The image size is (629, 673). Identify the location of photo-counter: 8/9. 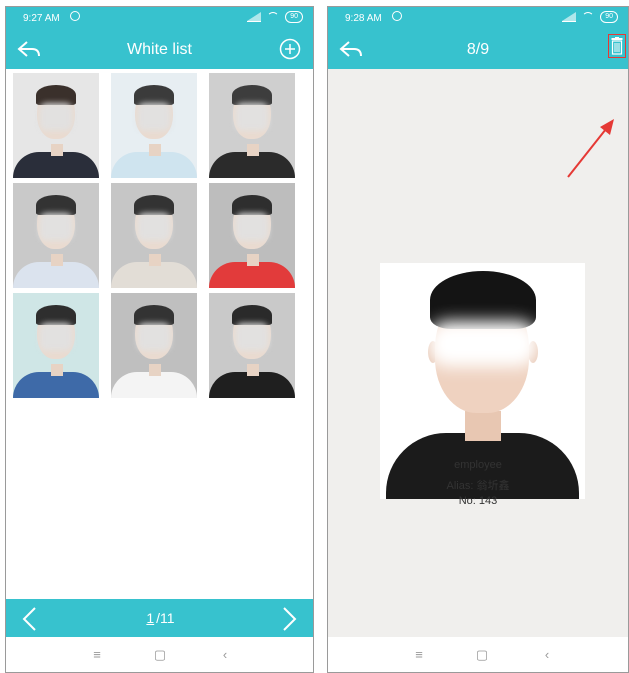
(478, 49).